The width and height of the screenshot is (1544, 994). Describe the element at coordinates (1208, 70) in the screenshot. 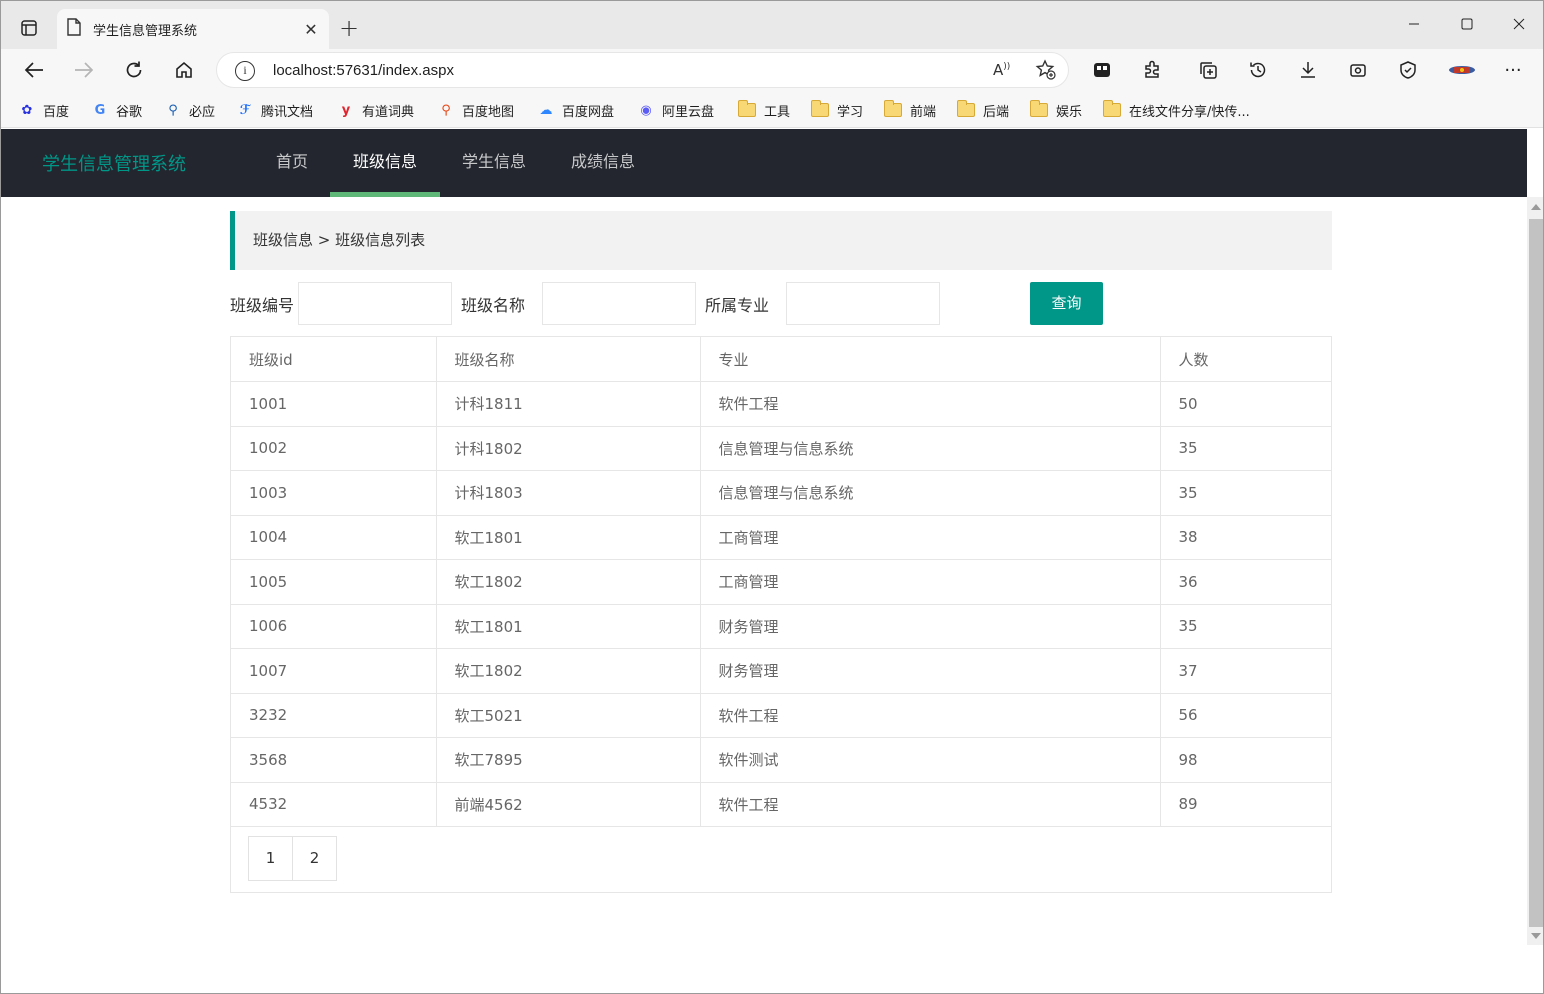

I see `collections-icon` at that location.